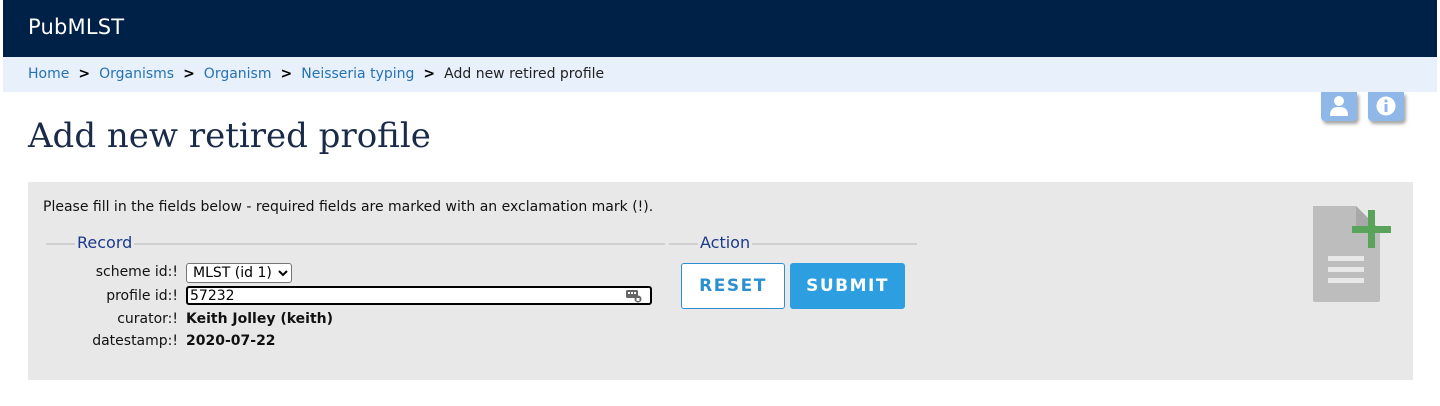 The height and width of the screenshot is (406, 1440). I want to click on reset-button: RESET, so click(733, 286).